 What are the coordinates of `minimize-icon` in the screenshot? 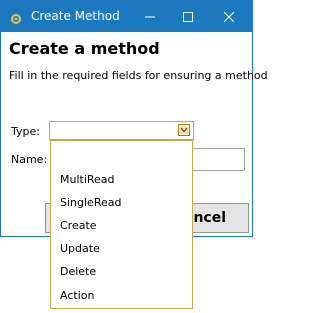 It's located at (150, 16).